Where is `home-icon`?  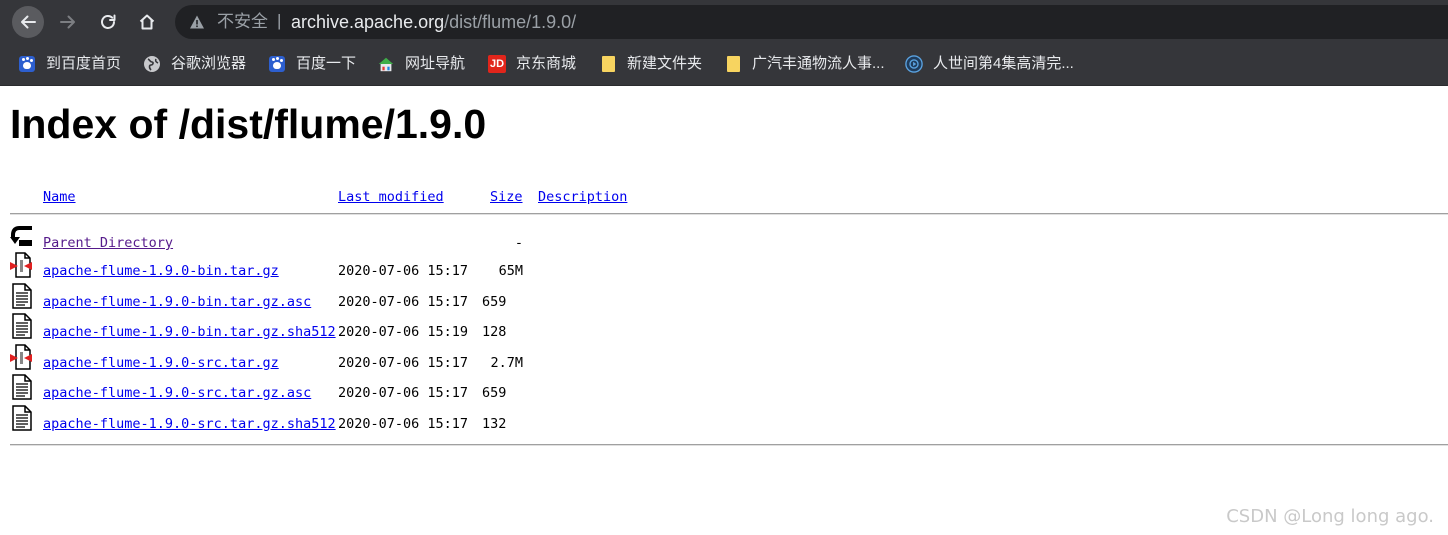 home-icon is located at coordinates (147, 22).